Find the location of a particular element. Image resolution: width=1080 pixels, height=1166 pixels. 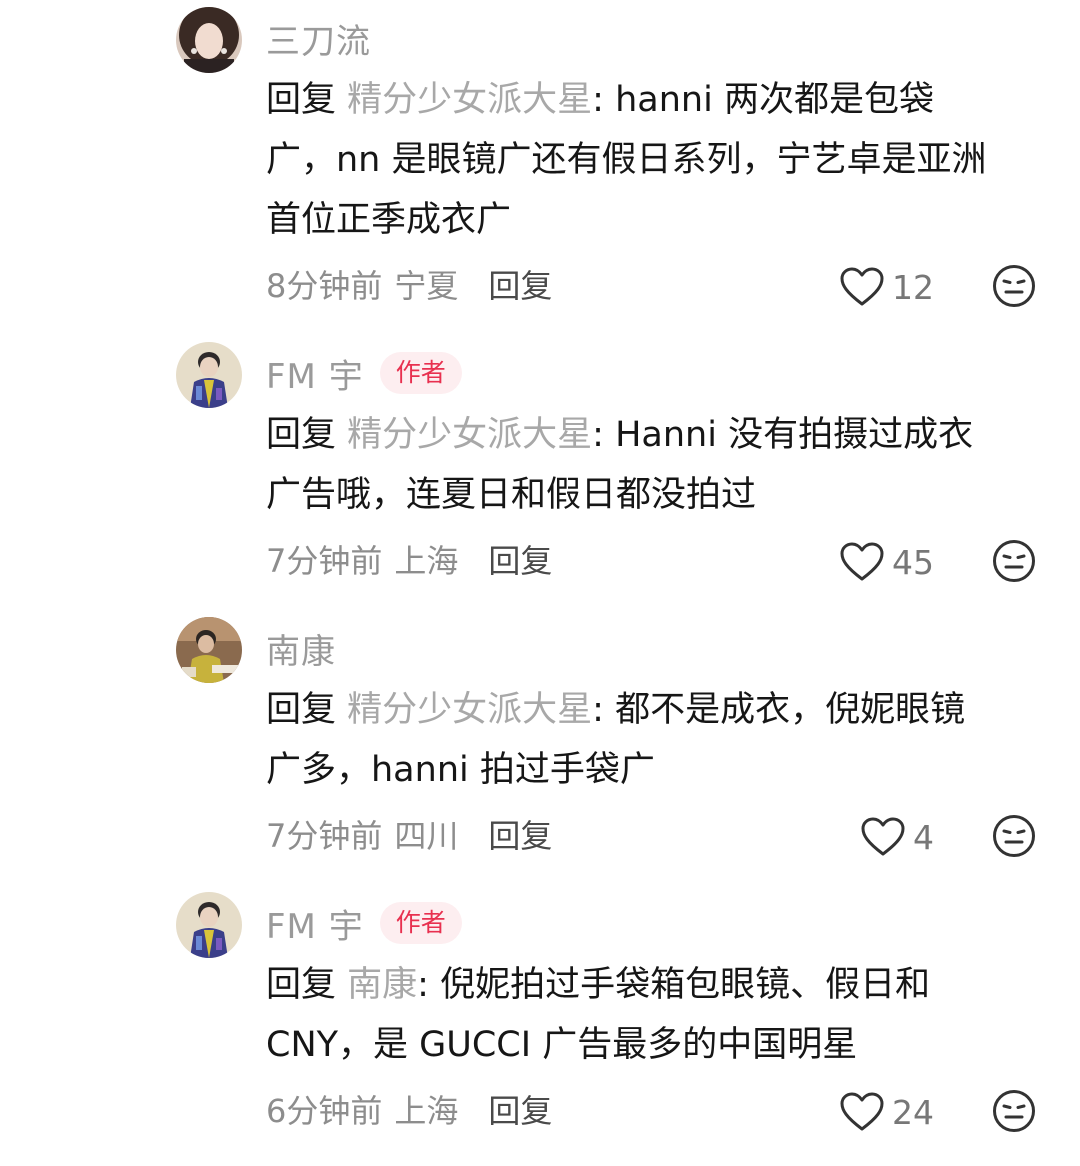

like-count: 24 is located at coordinates (913, 1112).